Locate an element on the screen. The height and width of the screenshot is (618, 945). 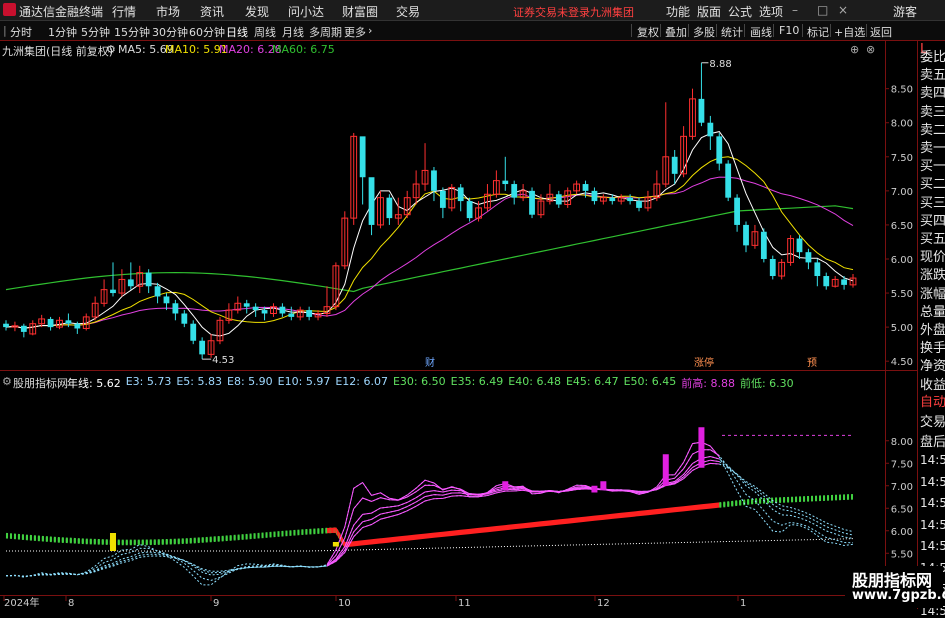
short-ema-magenta is located at coordinates (523, 514).